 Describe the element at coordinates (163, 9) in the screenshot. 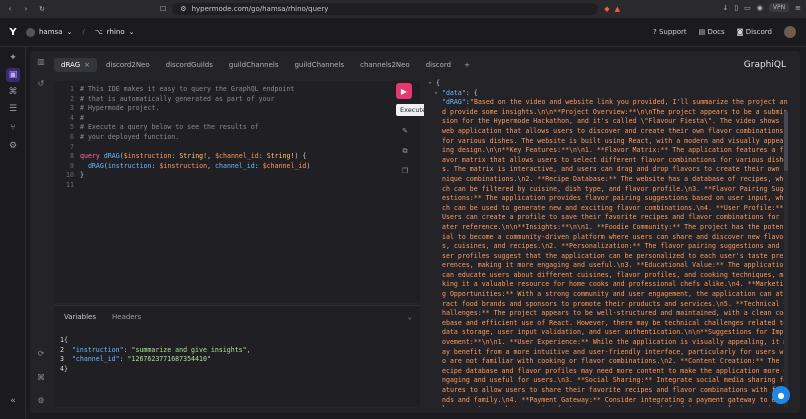

I see `bookmark-icon: ☐` at that location.